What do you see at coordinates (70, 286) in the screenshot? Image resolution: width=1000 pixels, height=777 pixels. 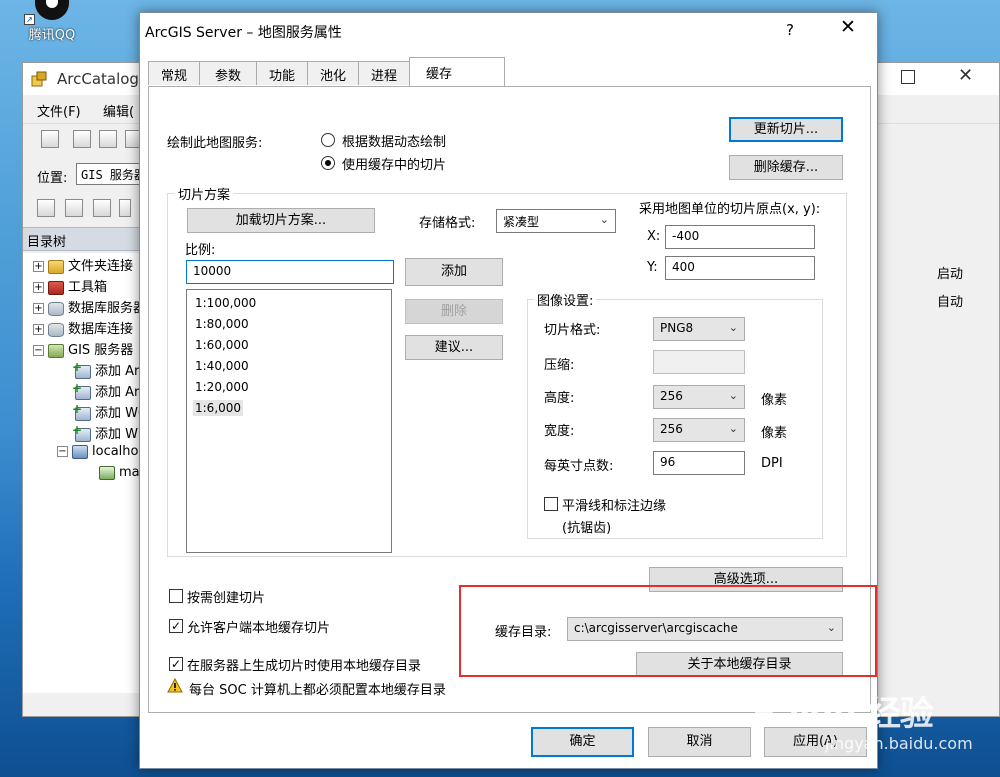 I see `tree-item-toolboxes: + 工具箱` at bounding box center [70, 286].